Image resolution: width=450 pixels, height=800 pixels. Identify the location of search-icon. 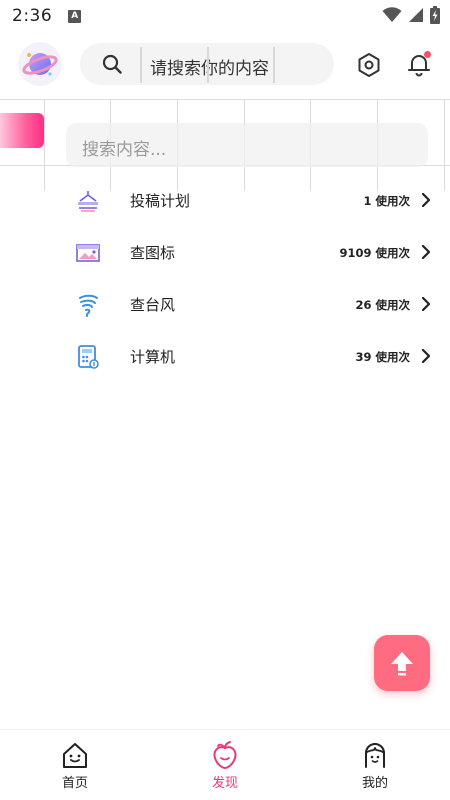
(112, 64).